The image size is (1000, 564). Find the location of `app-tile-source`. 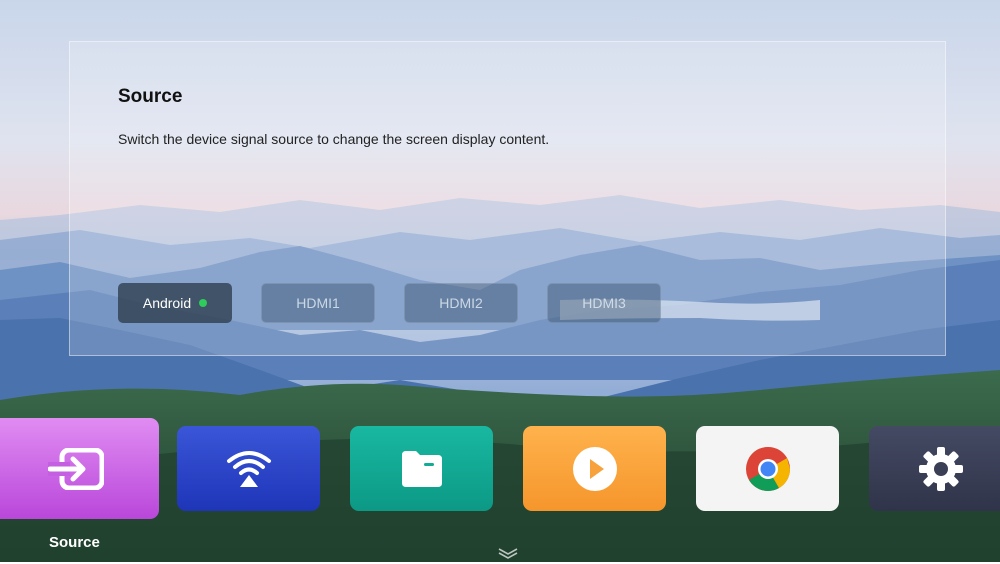

app-tile-source is located at coordinates (79, 468).